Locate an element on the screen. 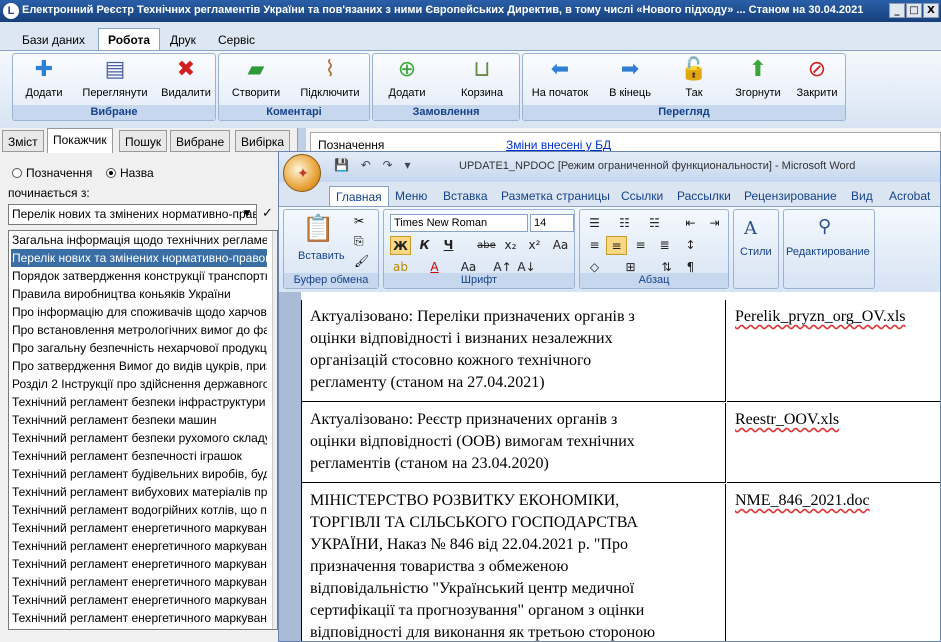 The height and width of the screenshot is (642, 941). editing-button: Редактирование is located at coordinates (828, 252).